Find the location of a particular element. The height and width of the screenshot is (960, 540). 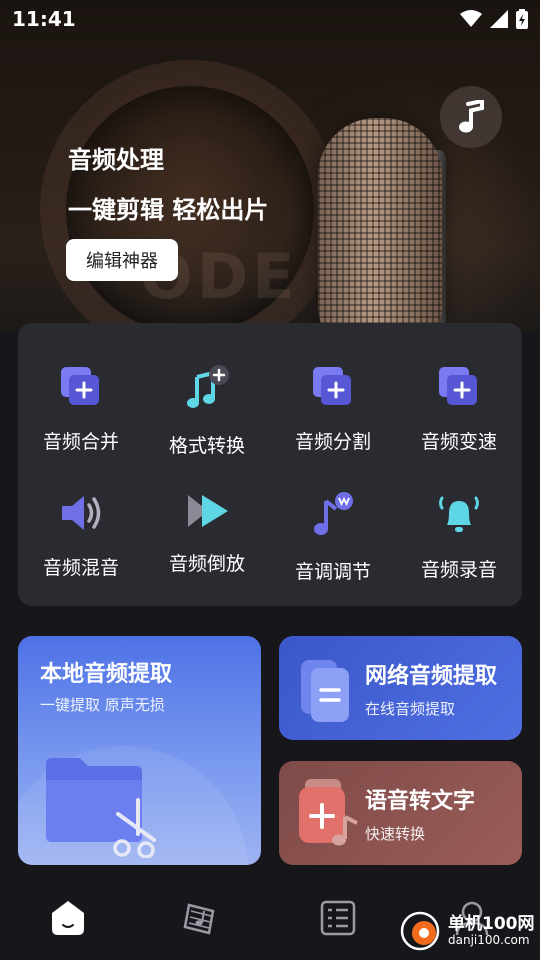

hero-subtitle: 一键剪辑 轻松出片 is located at coordinates (168, 210).